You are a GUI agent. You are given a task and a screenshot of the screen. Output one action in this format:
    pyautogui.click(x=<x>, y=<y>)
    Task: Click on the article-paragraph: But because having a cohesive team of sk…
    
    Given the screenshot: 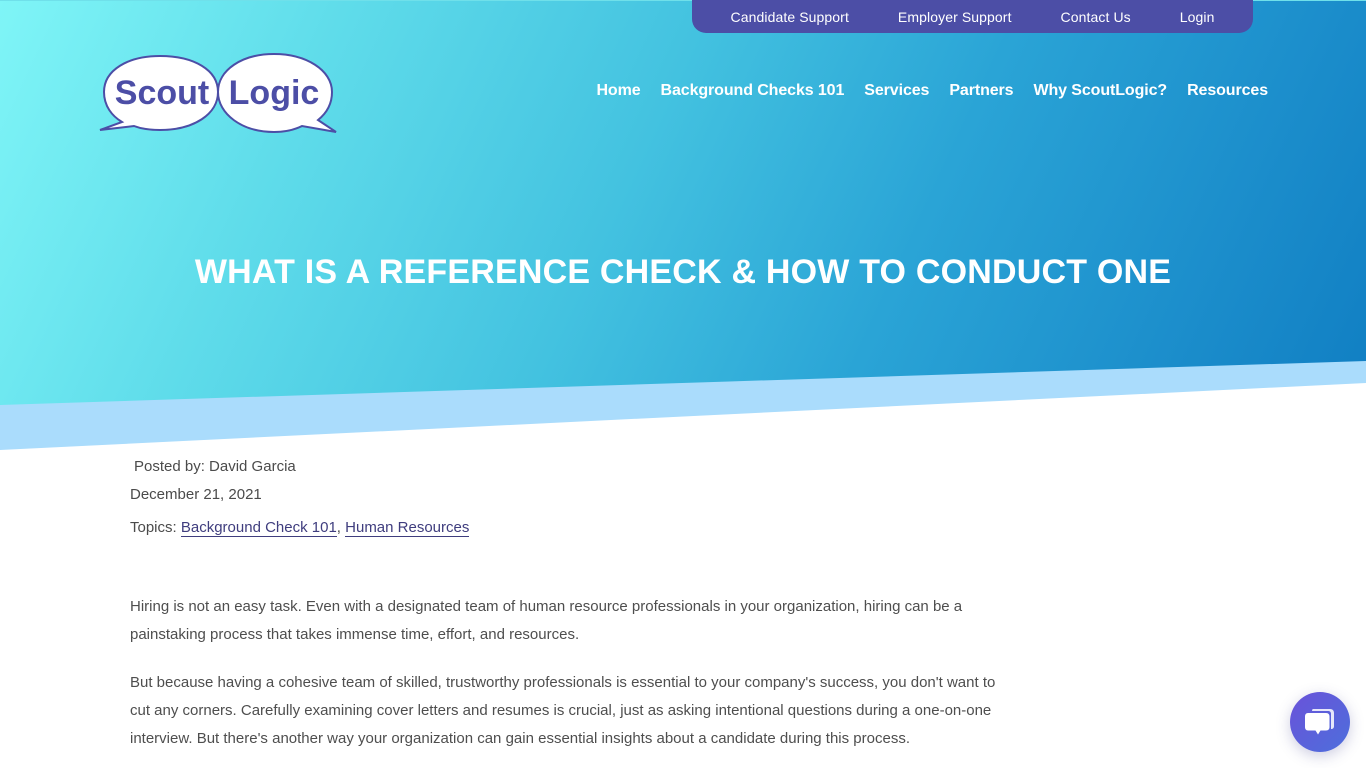 What is the action you would take?
    pyautogui.click(x=563, y=710)
    